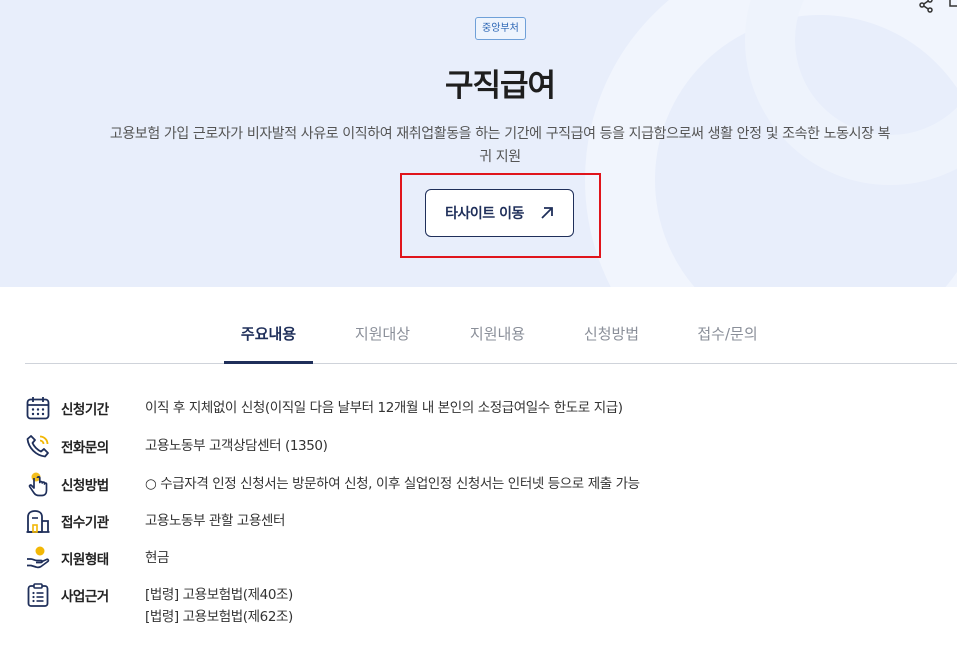 This screenshot has height=649, width=957. I want to click on info-value: 고용노동부 고객상담센터 (1350), so click(236, 446).